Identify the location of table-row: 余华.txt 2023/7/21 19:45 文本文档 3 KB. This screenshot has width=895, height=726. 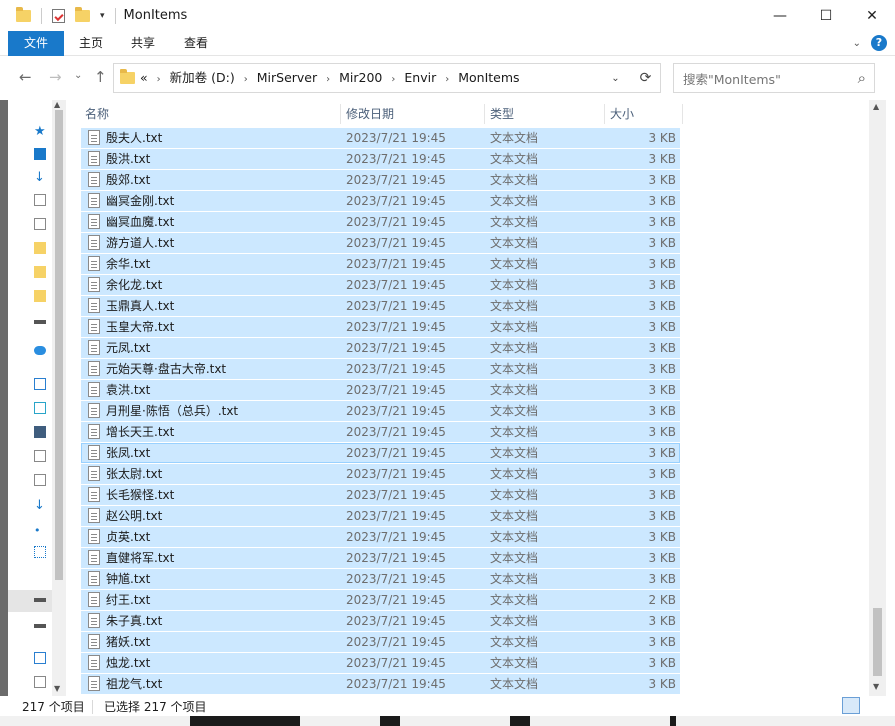
(380, 264).